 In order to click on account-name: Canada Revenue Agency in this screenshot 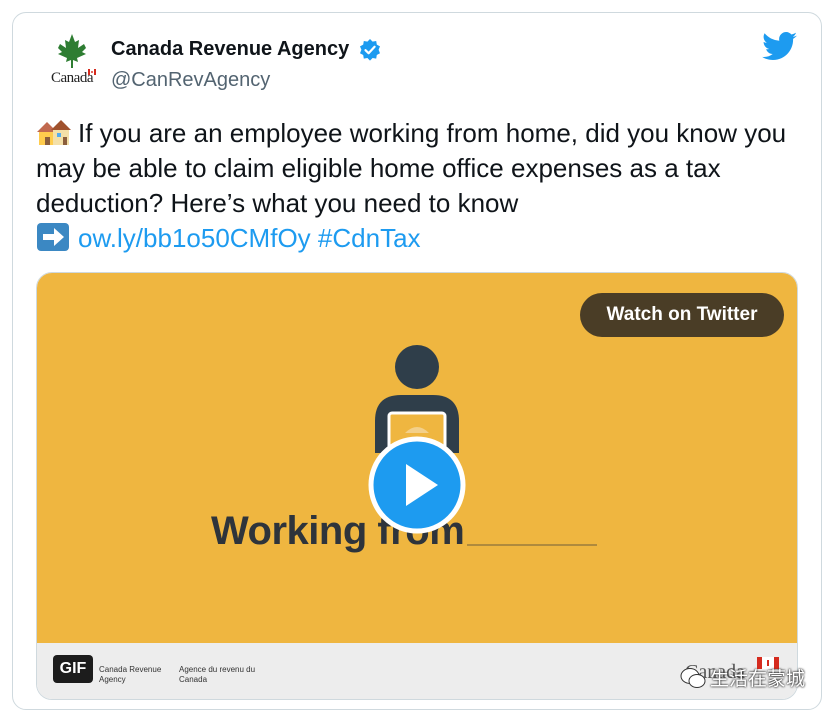, I will do `click(230, 49)`.